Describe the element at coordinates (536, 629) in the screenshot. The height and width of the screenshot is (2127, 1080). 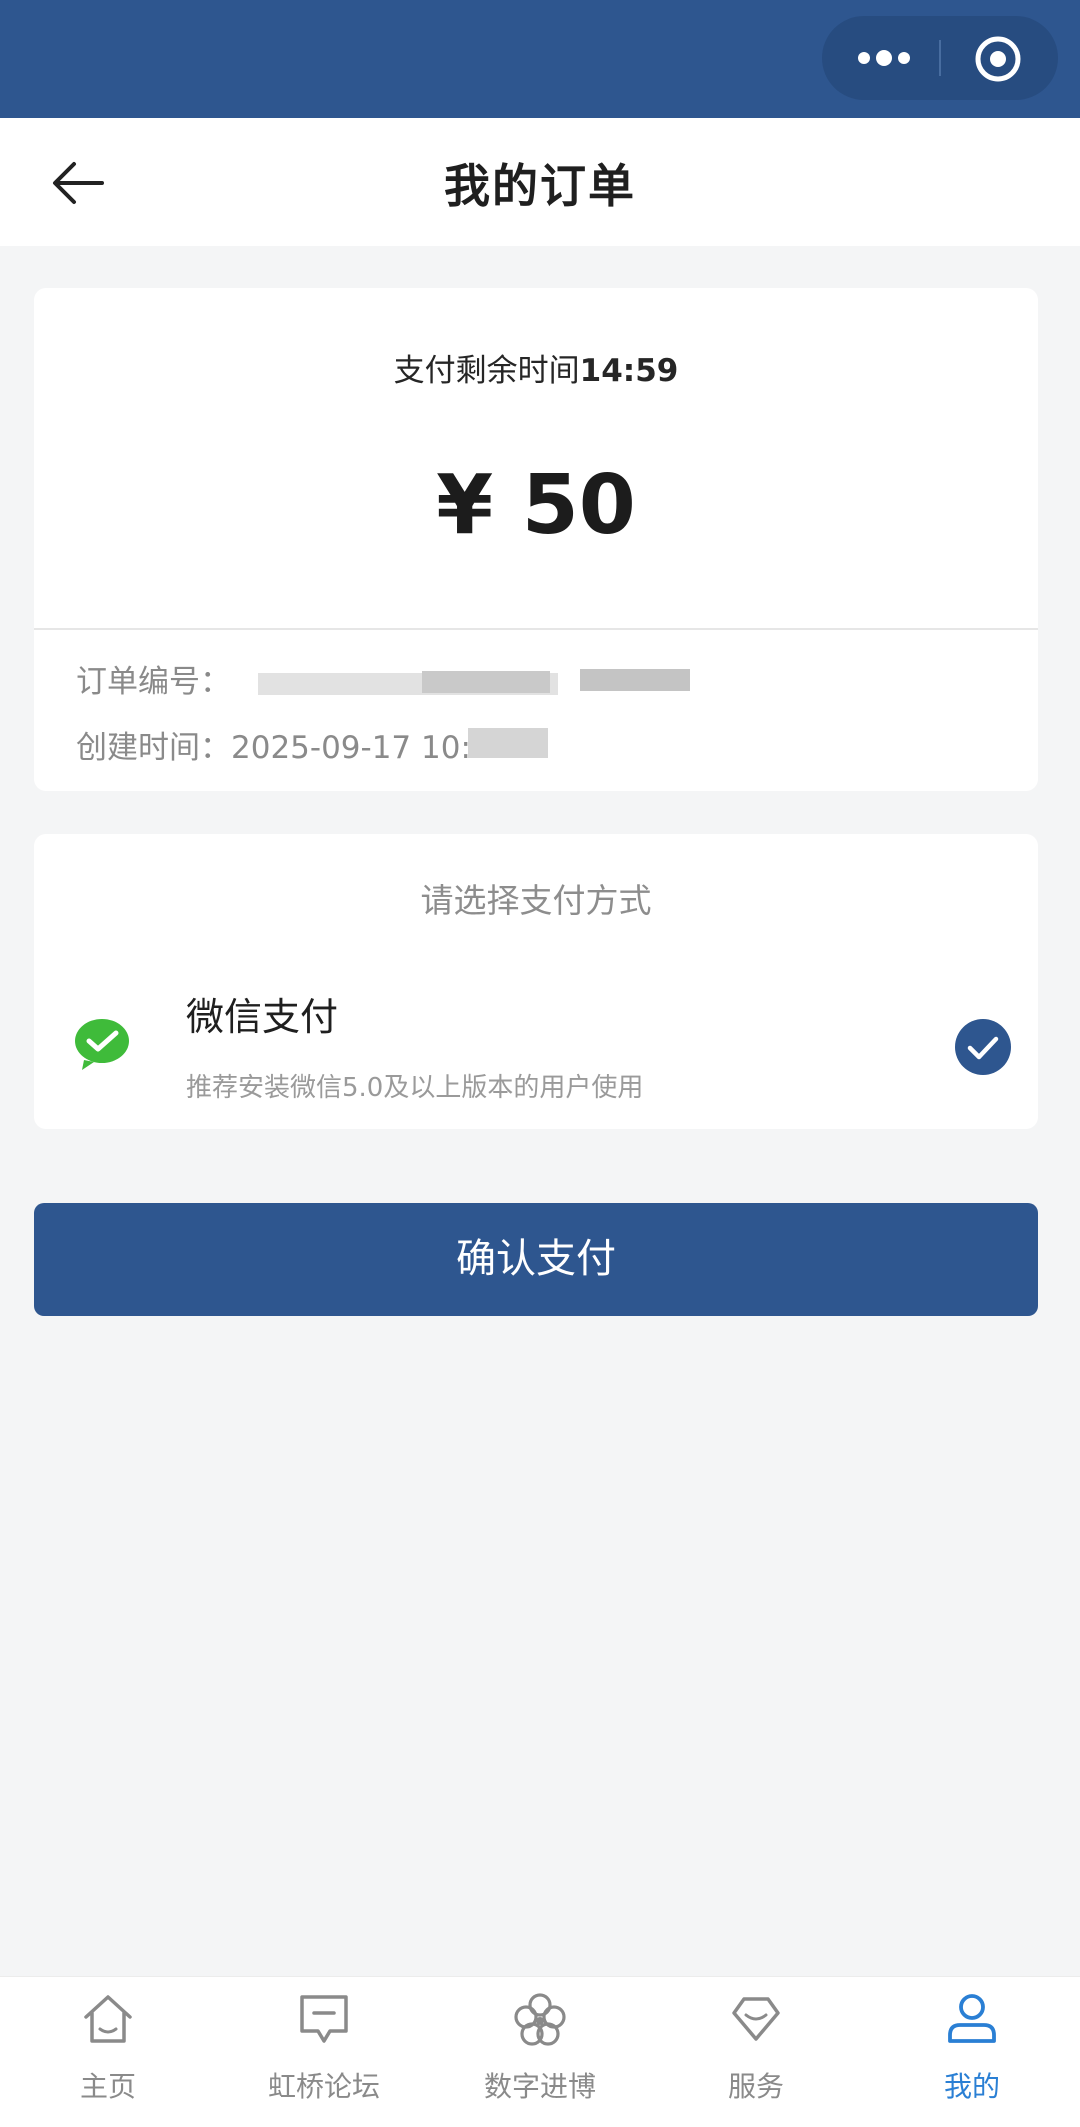
I see `card-divider` at that location.